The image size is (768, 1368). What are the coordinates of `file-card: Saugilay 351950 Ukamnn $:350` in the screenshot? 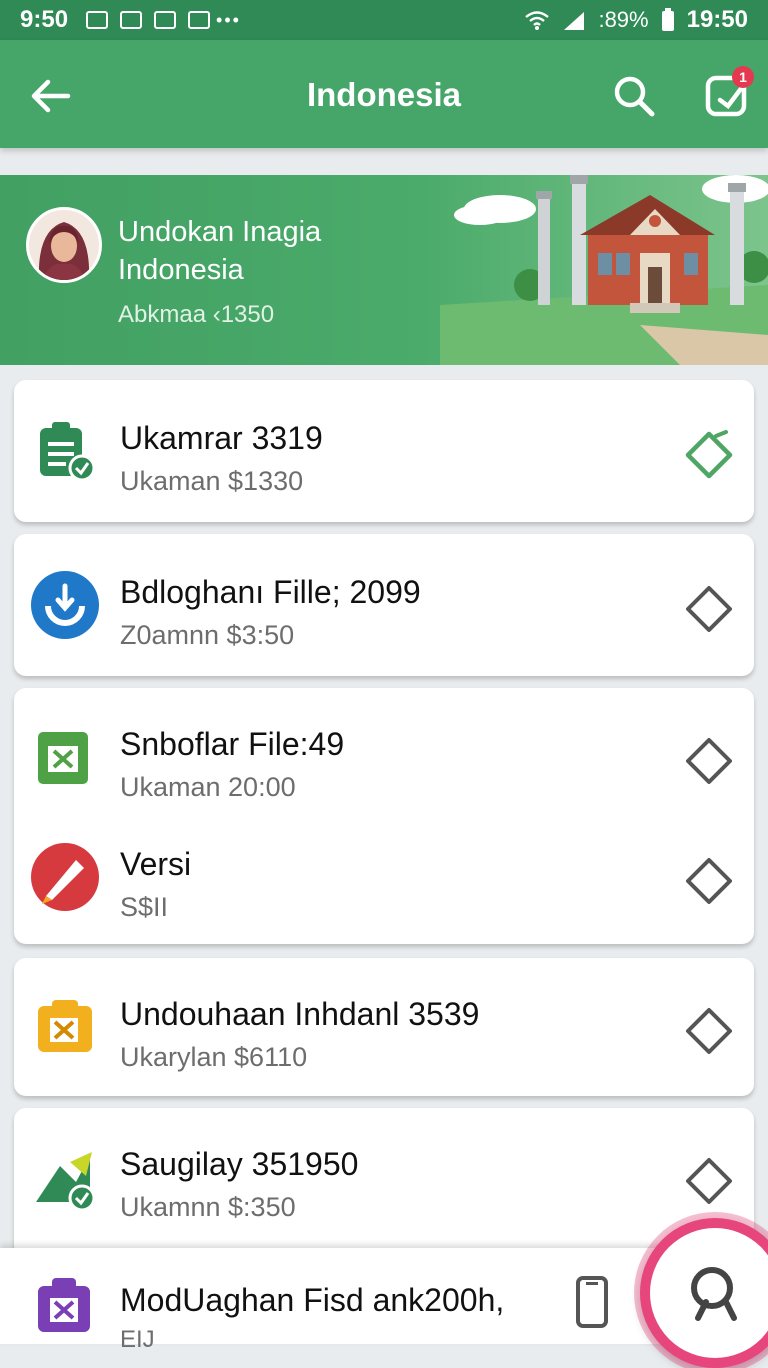 It's located at (384, 1183).